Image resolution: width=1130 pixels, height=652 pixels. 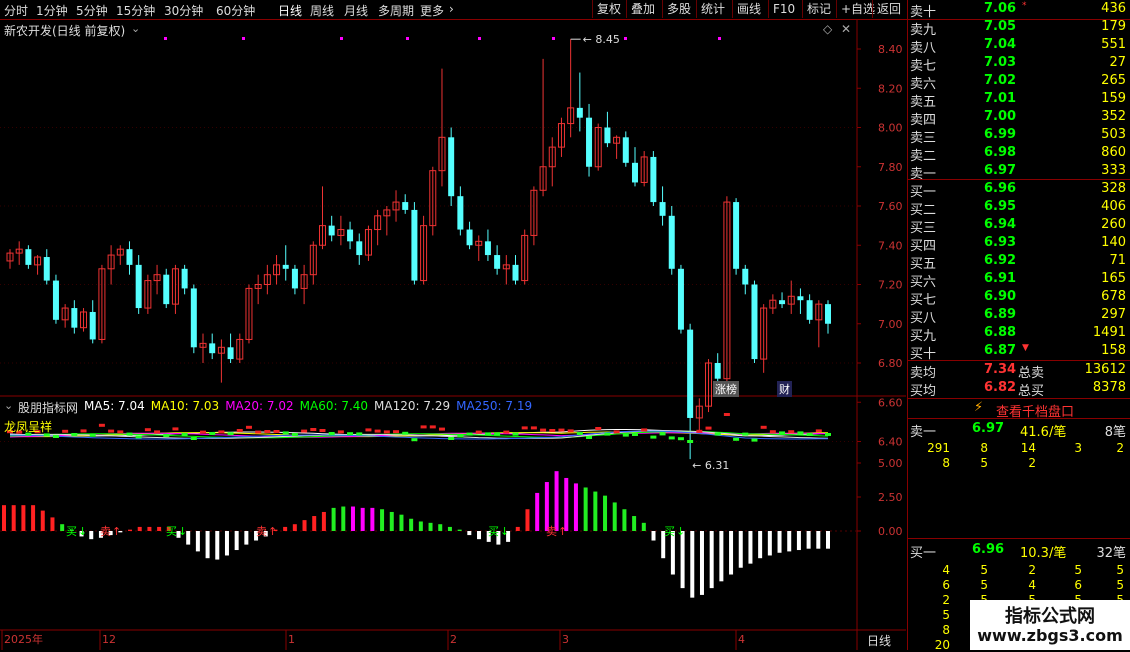 I want to click on row-volume: 406, so click(x=1113, y=206).